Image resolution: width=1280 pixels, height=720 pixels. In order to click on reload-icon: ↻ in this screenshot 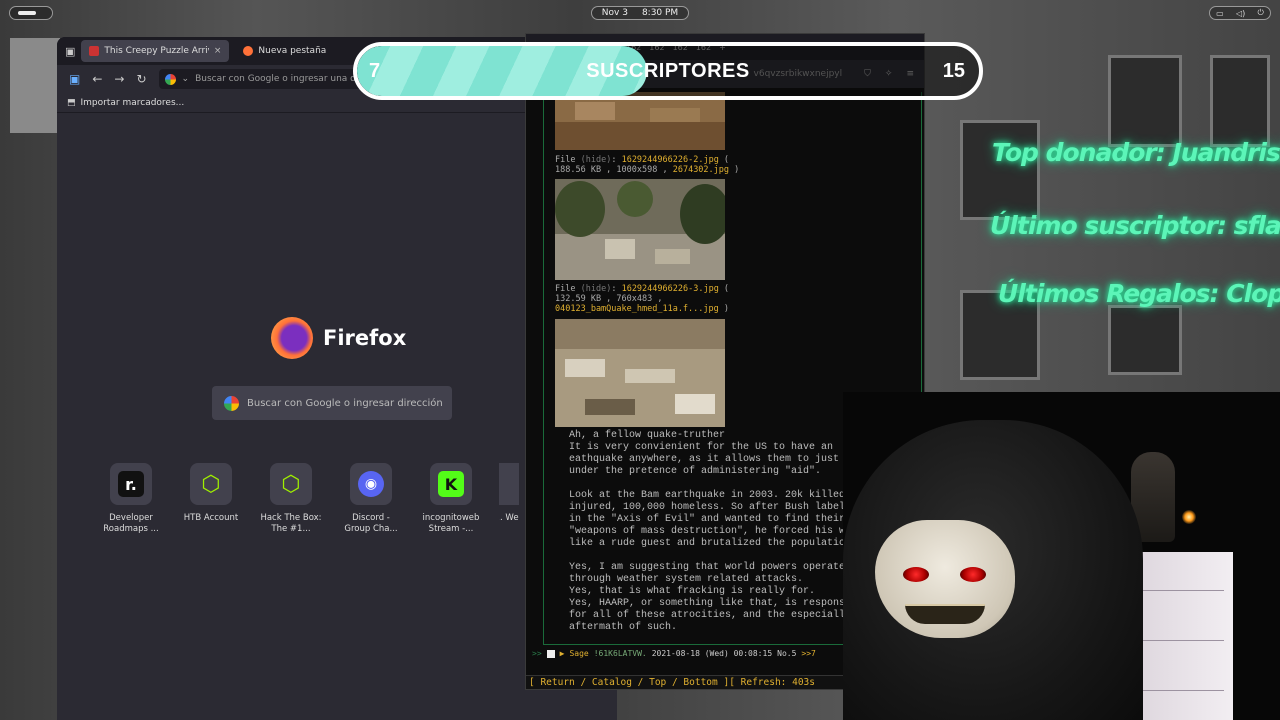, I will do `click(141, 79)`.